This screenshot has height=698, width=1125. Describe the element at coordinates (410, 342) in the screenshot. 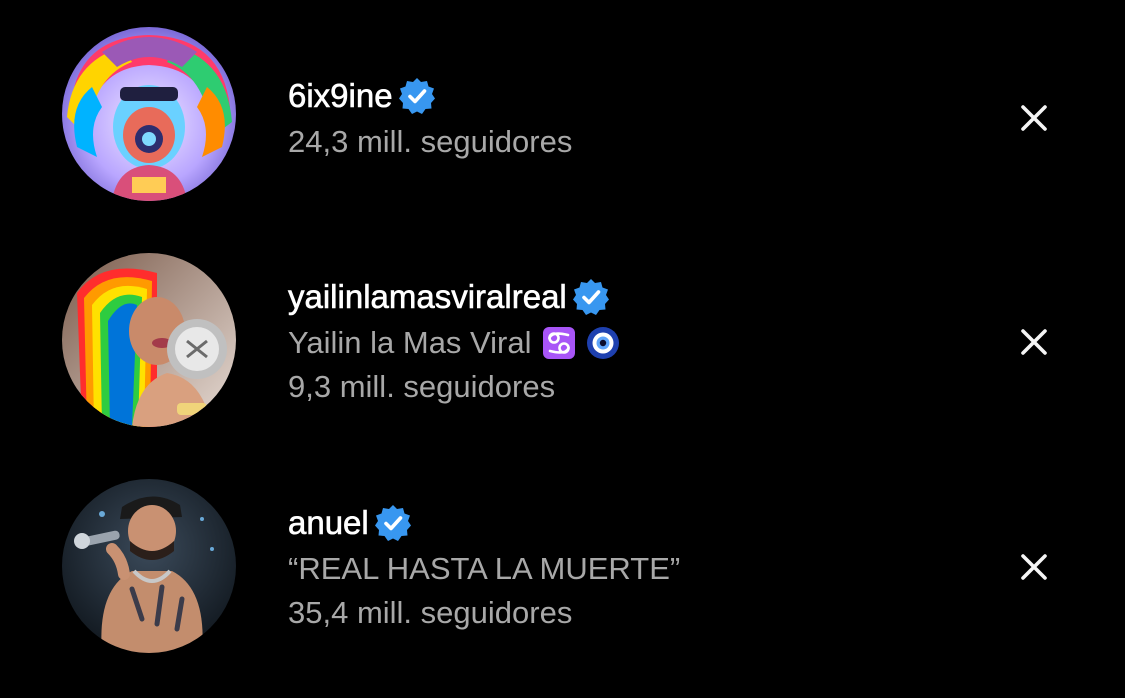

I see `display-name: Yailin la Mas Viral` at that location.